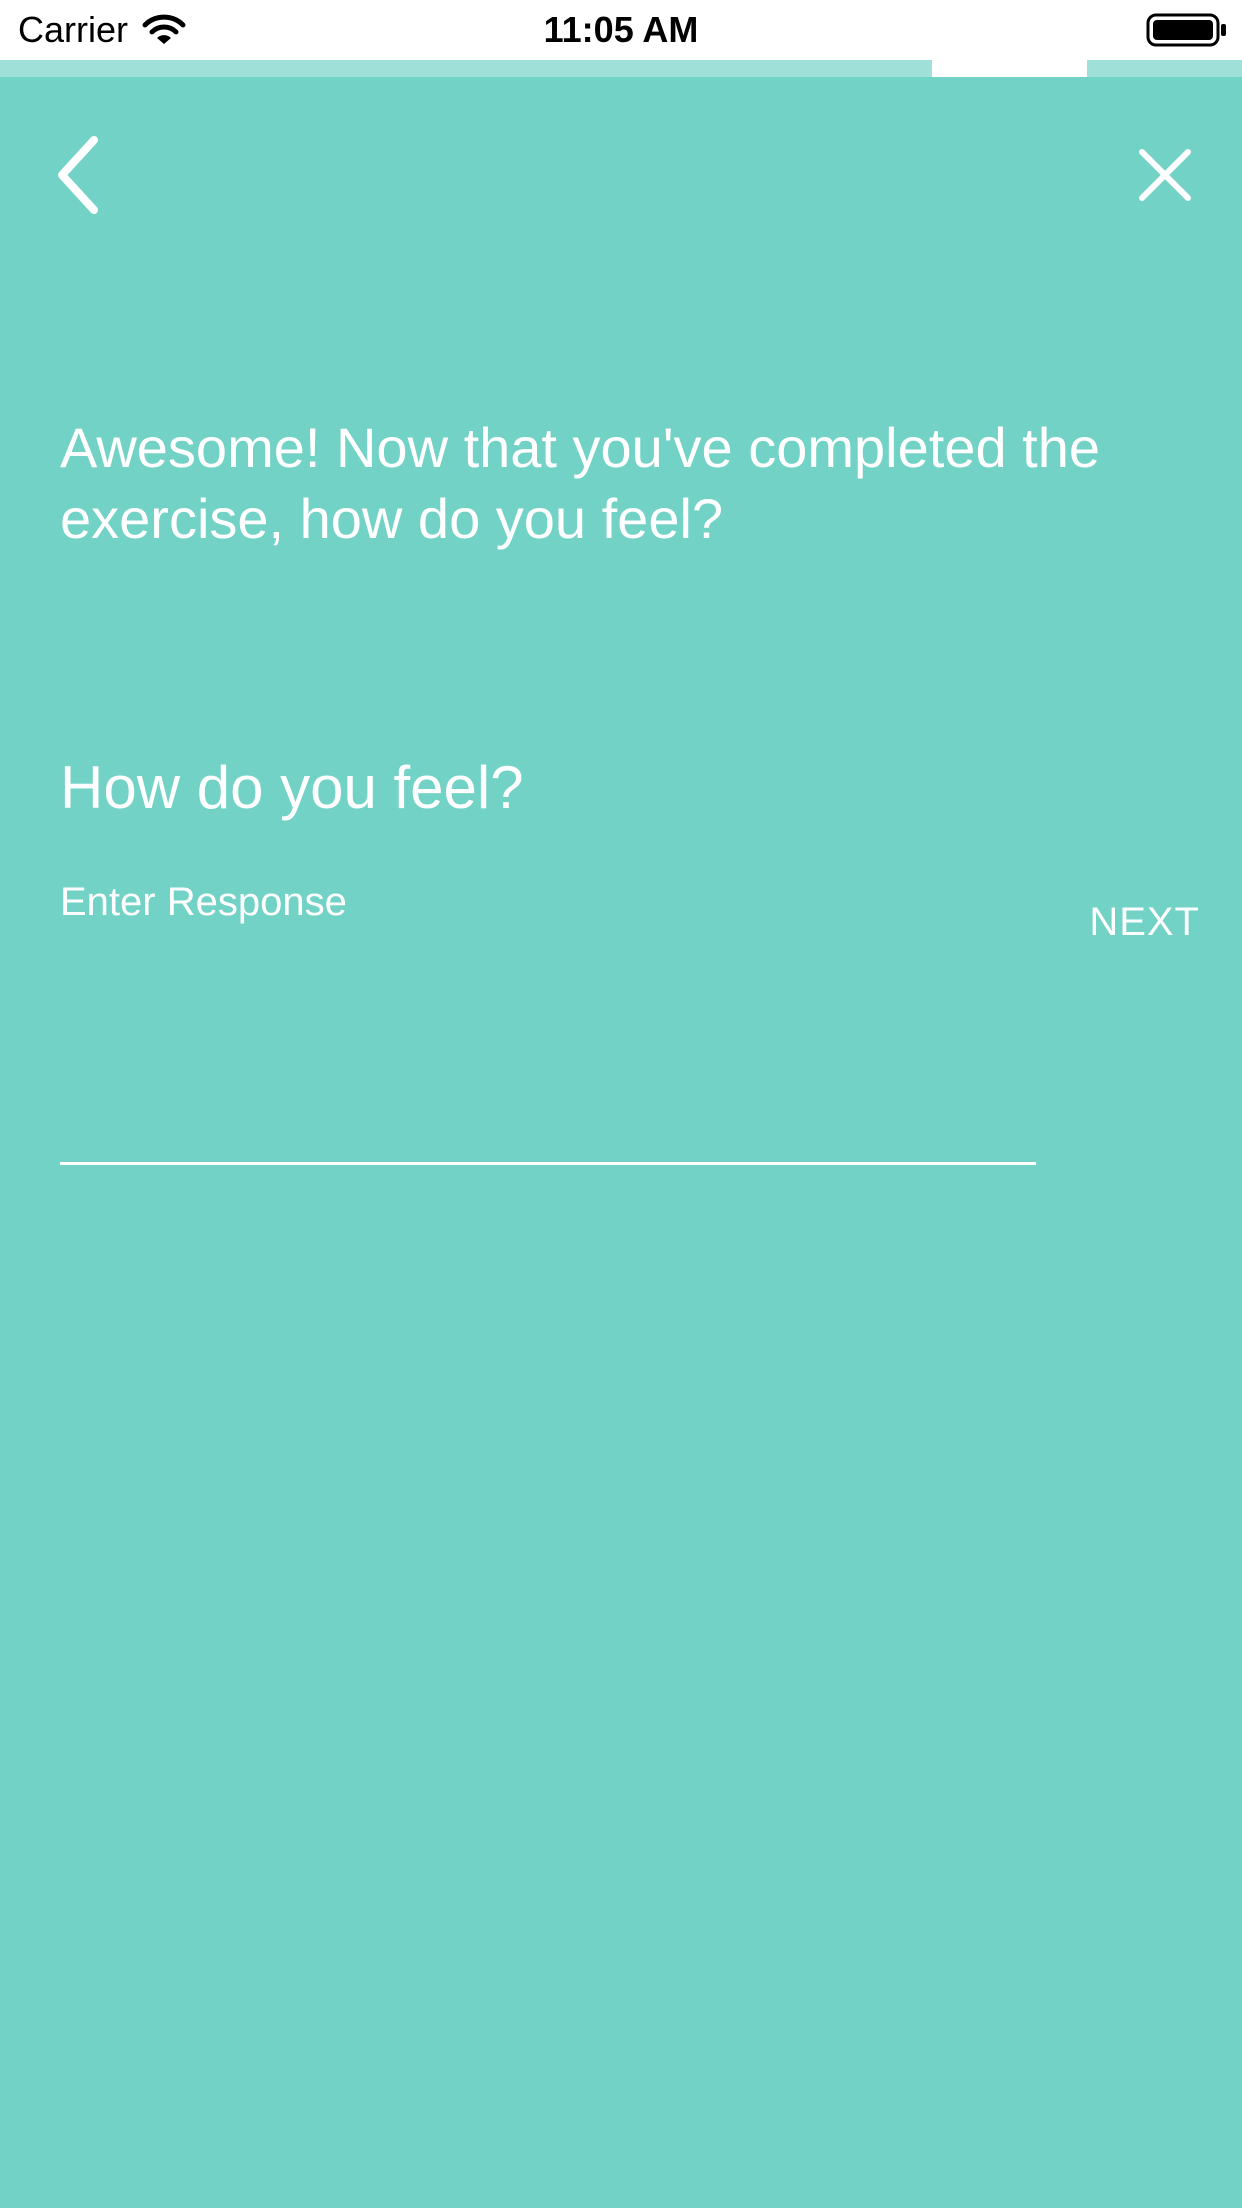  I want to click on close-icon, so click(1165, 175).